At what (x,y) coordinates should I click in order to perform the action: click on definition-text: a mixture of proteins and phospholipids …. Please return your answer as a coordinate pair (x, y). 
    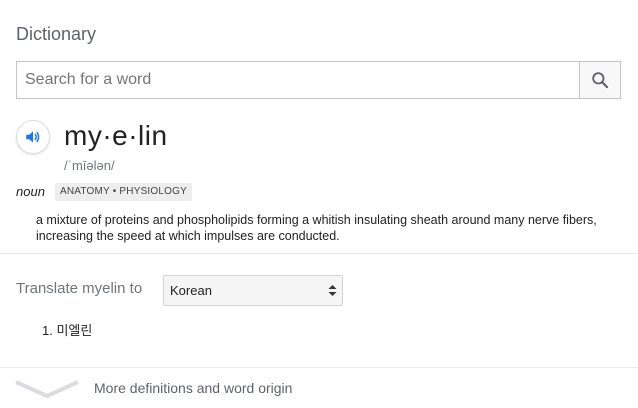
    Looking at the image, I should click on (316, 228).